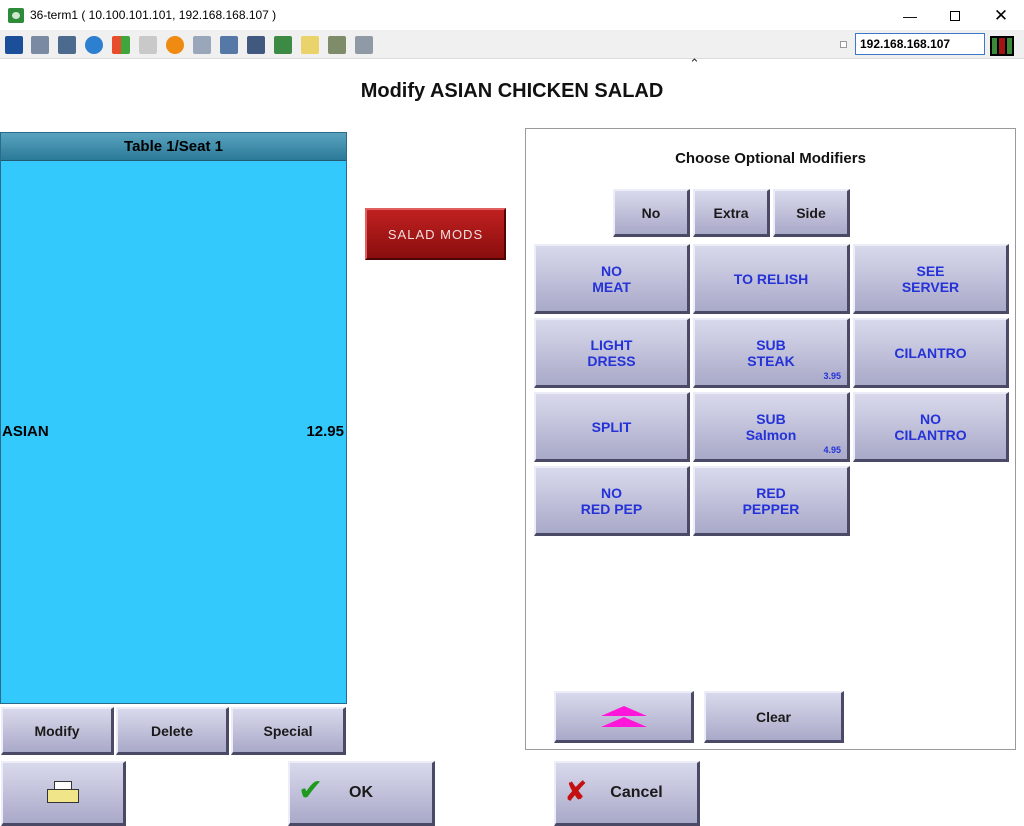  What do you see at coordinates (337, 45) in the screenshot?
I see `map-icon` at bounding box center [337, 45].